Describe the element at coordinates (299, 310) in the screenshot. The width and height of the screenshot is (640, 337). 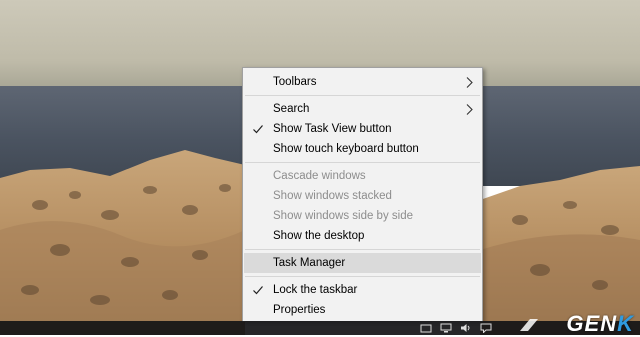
I see `menu-item-label: Properties` at that location.